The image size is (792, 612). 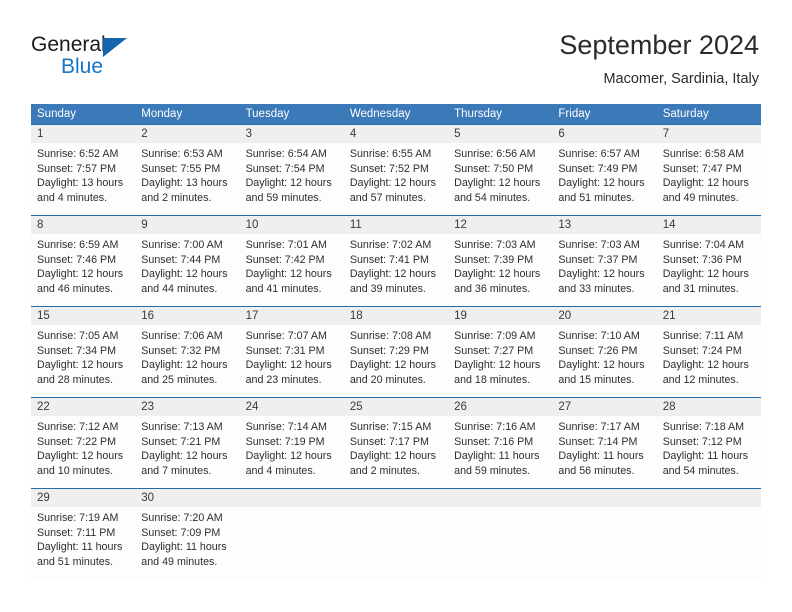 What do you see at coordinates (280, 470) in the screenshot?
I see `daylight-text-line2: and 4 minutes.` at bounding box center [280, 470].